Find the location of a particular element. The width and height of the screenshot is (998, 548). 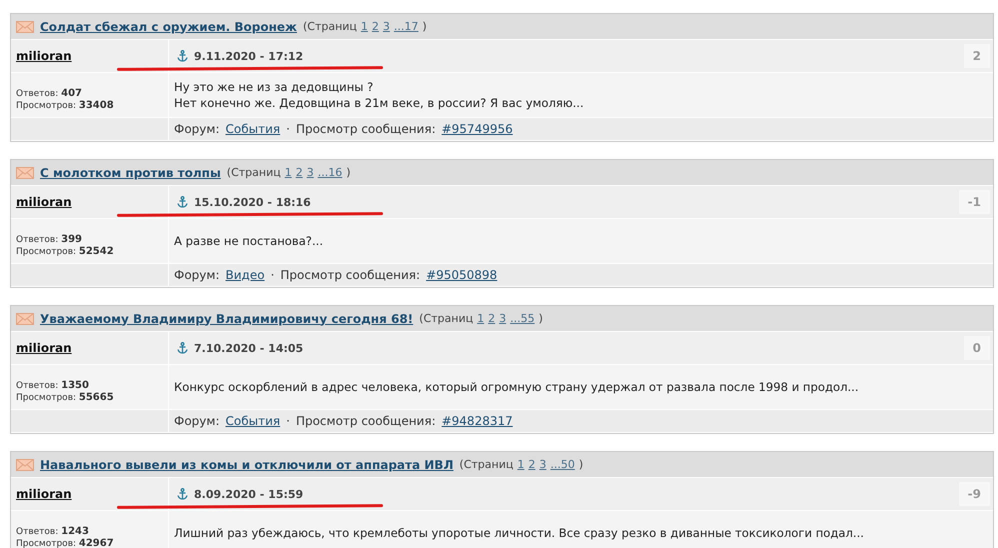

views-count: Просмотров: 55665 is located at coordinates (65, 398).